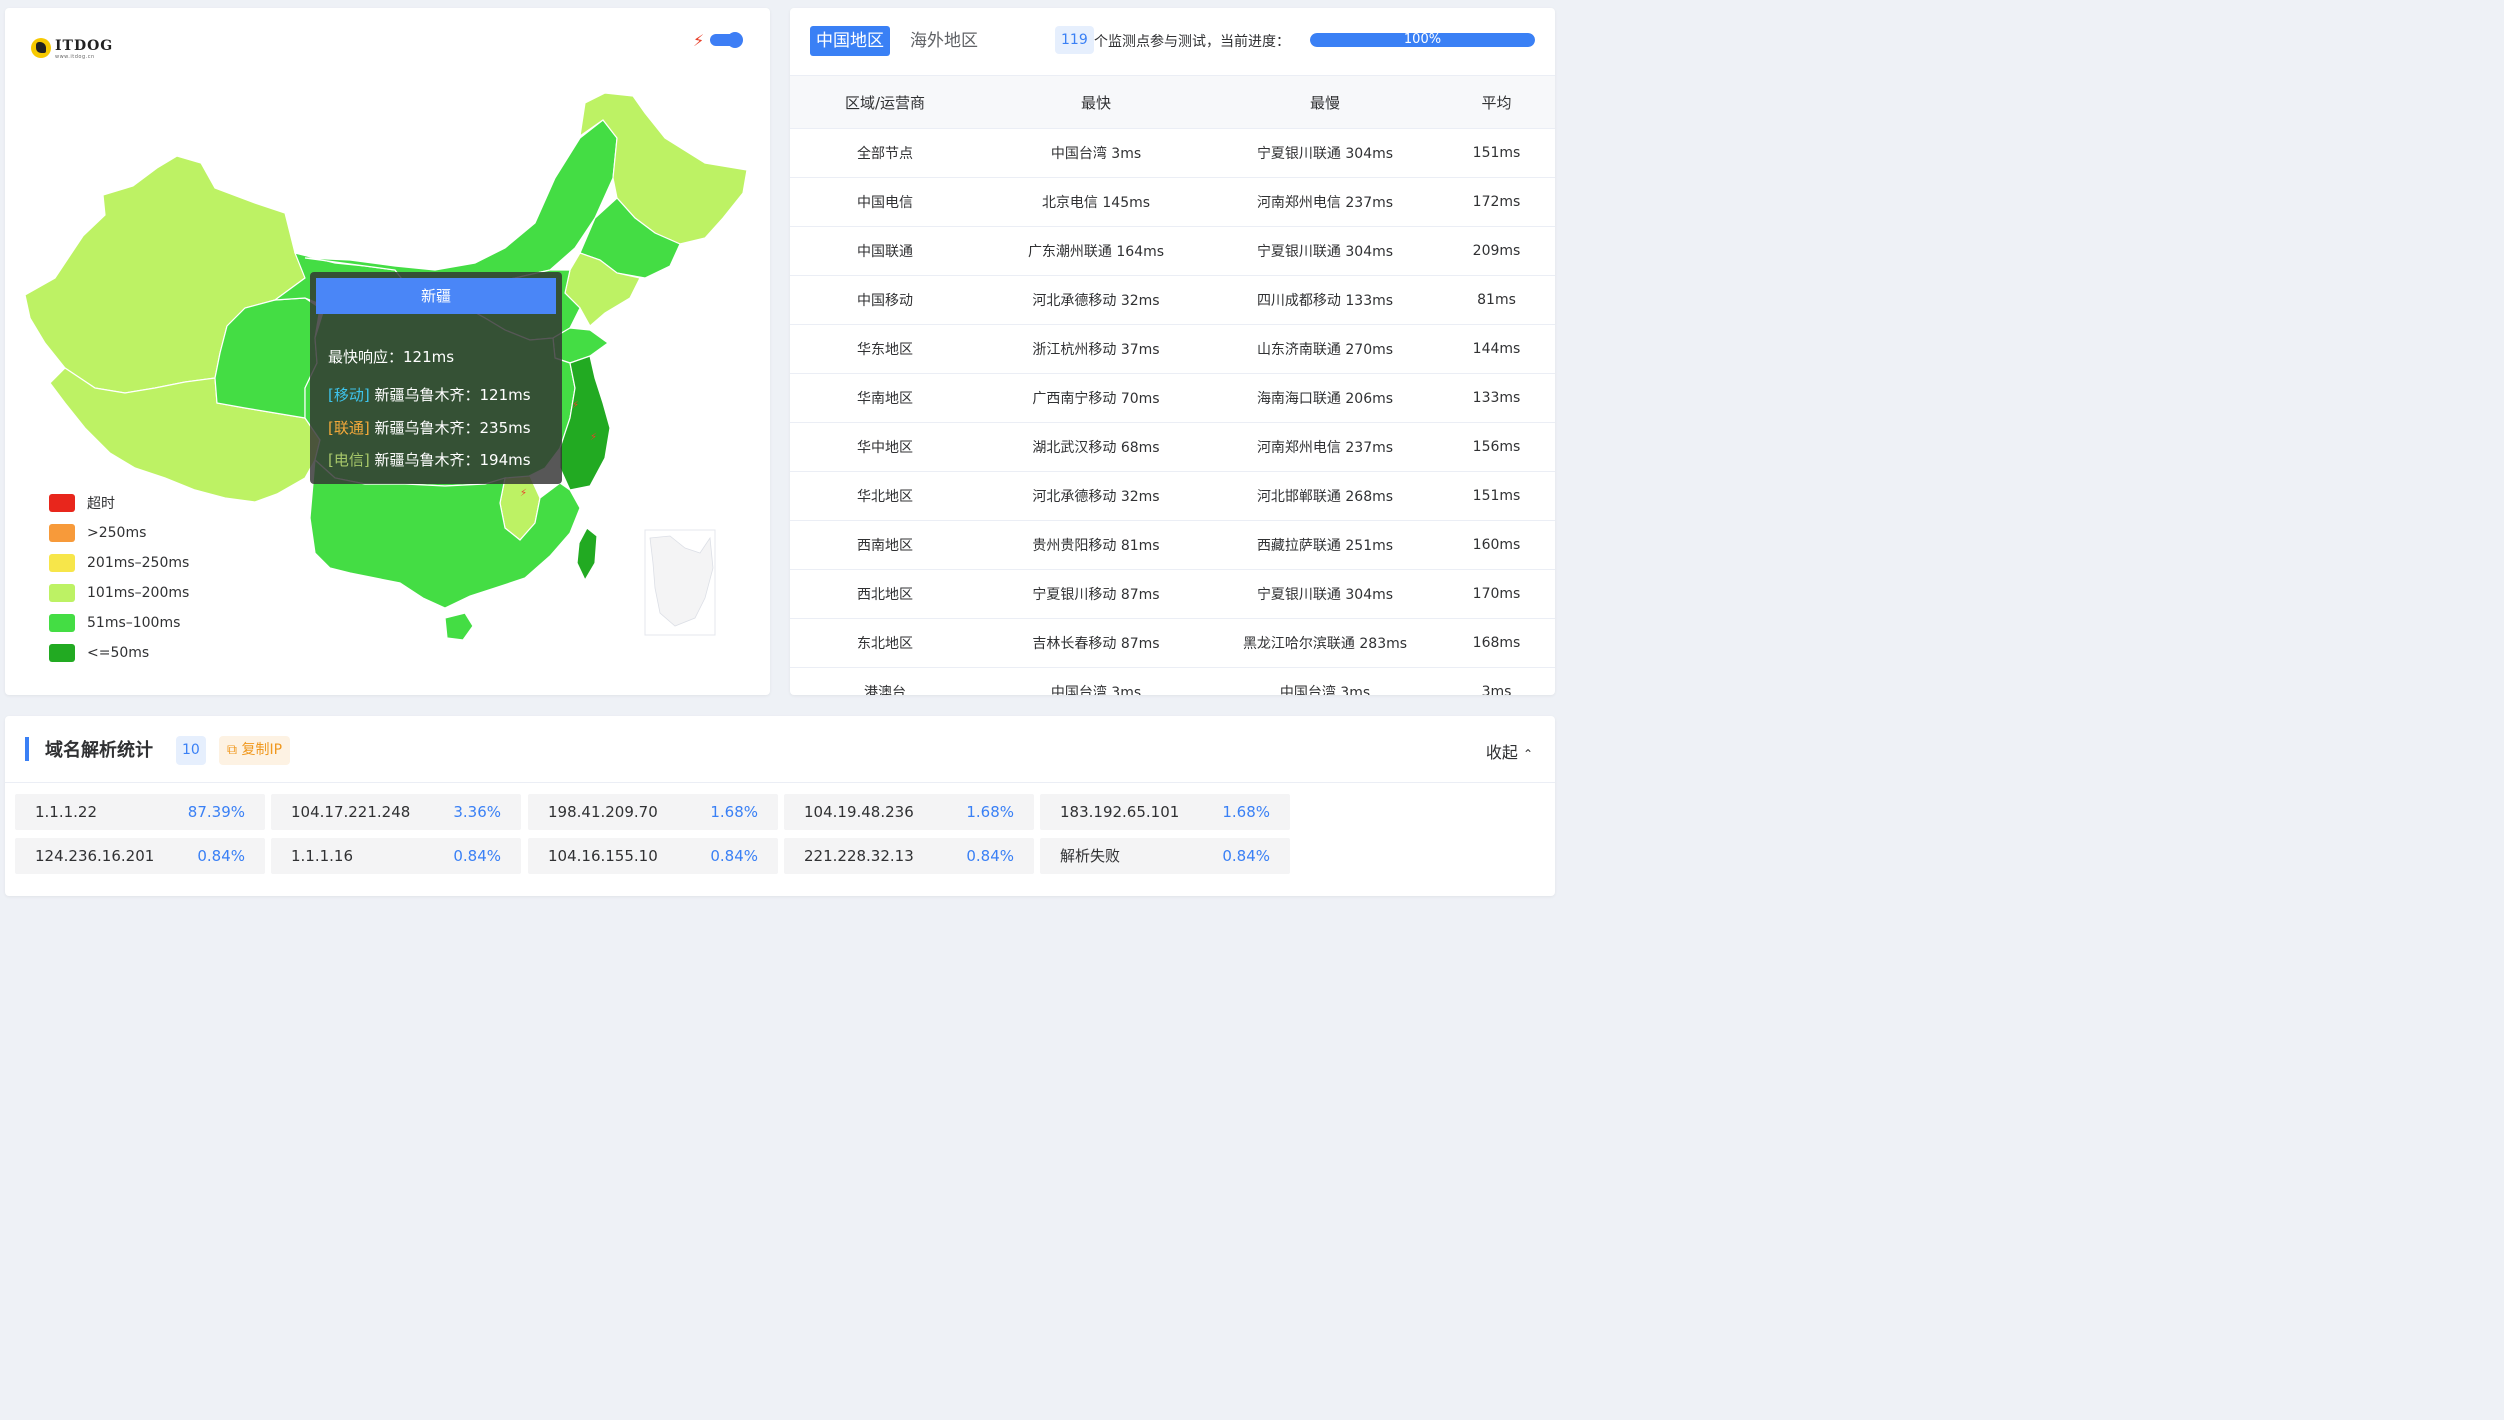 The width and height of the screenshot is (2504, 1420). What do you see at coordinates (119, 533) in the screenshot?
I see `legend-item-over-250: >250ms` at bounding box center [119, 533].